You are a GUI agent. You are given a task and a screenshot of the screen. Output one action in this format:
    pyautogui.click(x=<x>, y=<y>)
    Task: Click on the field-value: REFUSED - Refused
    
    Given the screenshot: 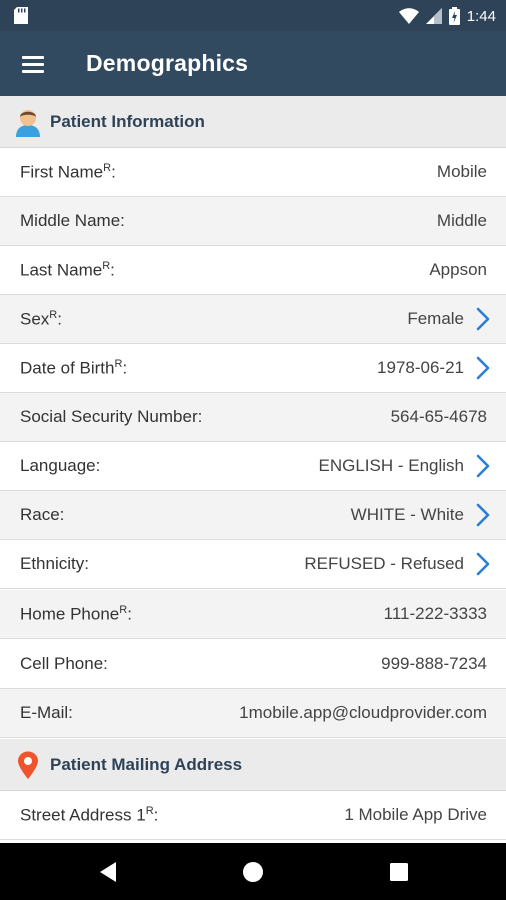 What is the action you would take?
    pyautogui.click(x=384, y=563)
    